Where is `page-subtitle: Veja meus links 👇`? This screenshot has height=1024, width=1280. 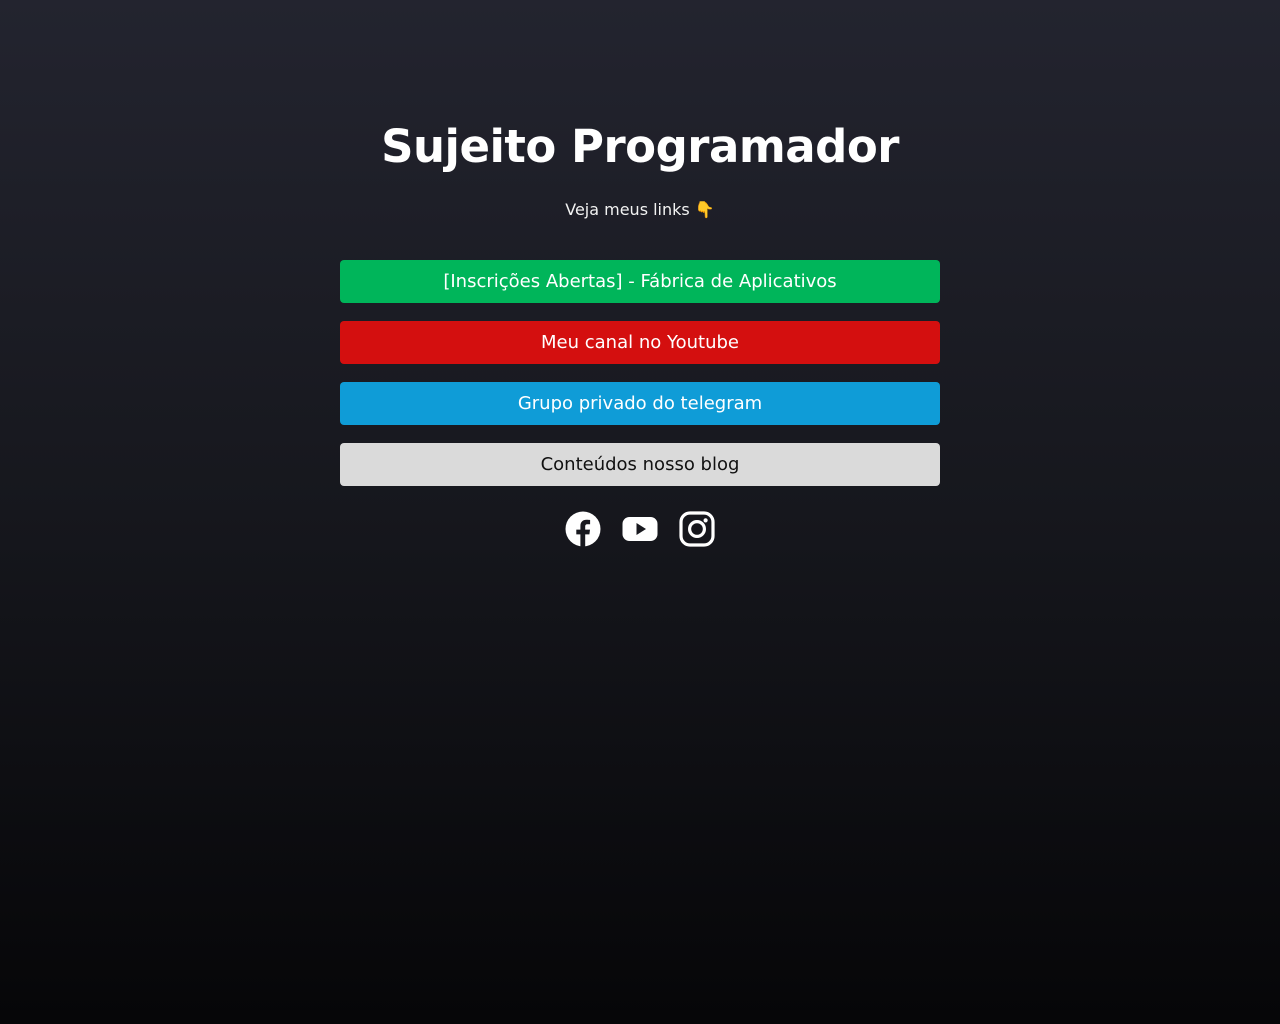 page-subtitle: Veja meus links 👇 is located at coordinates (640, 209).